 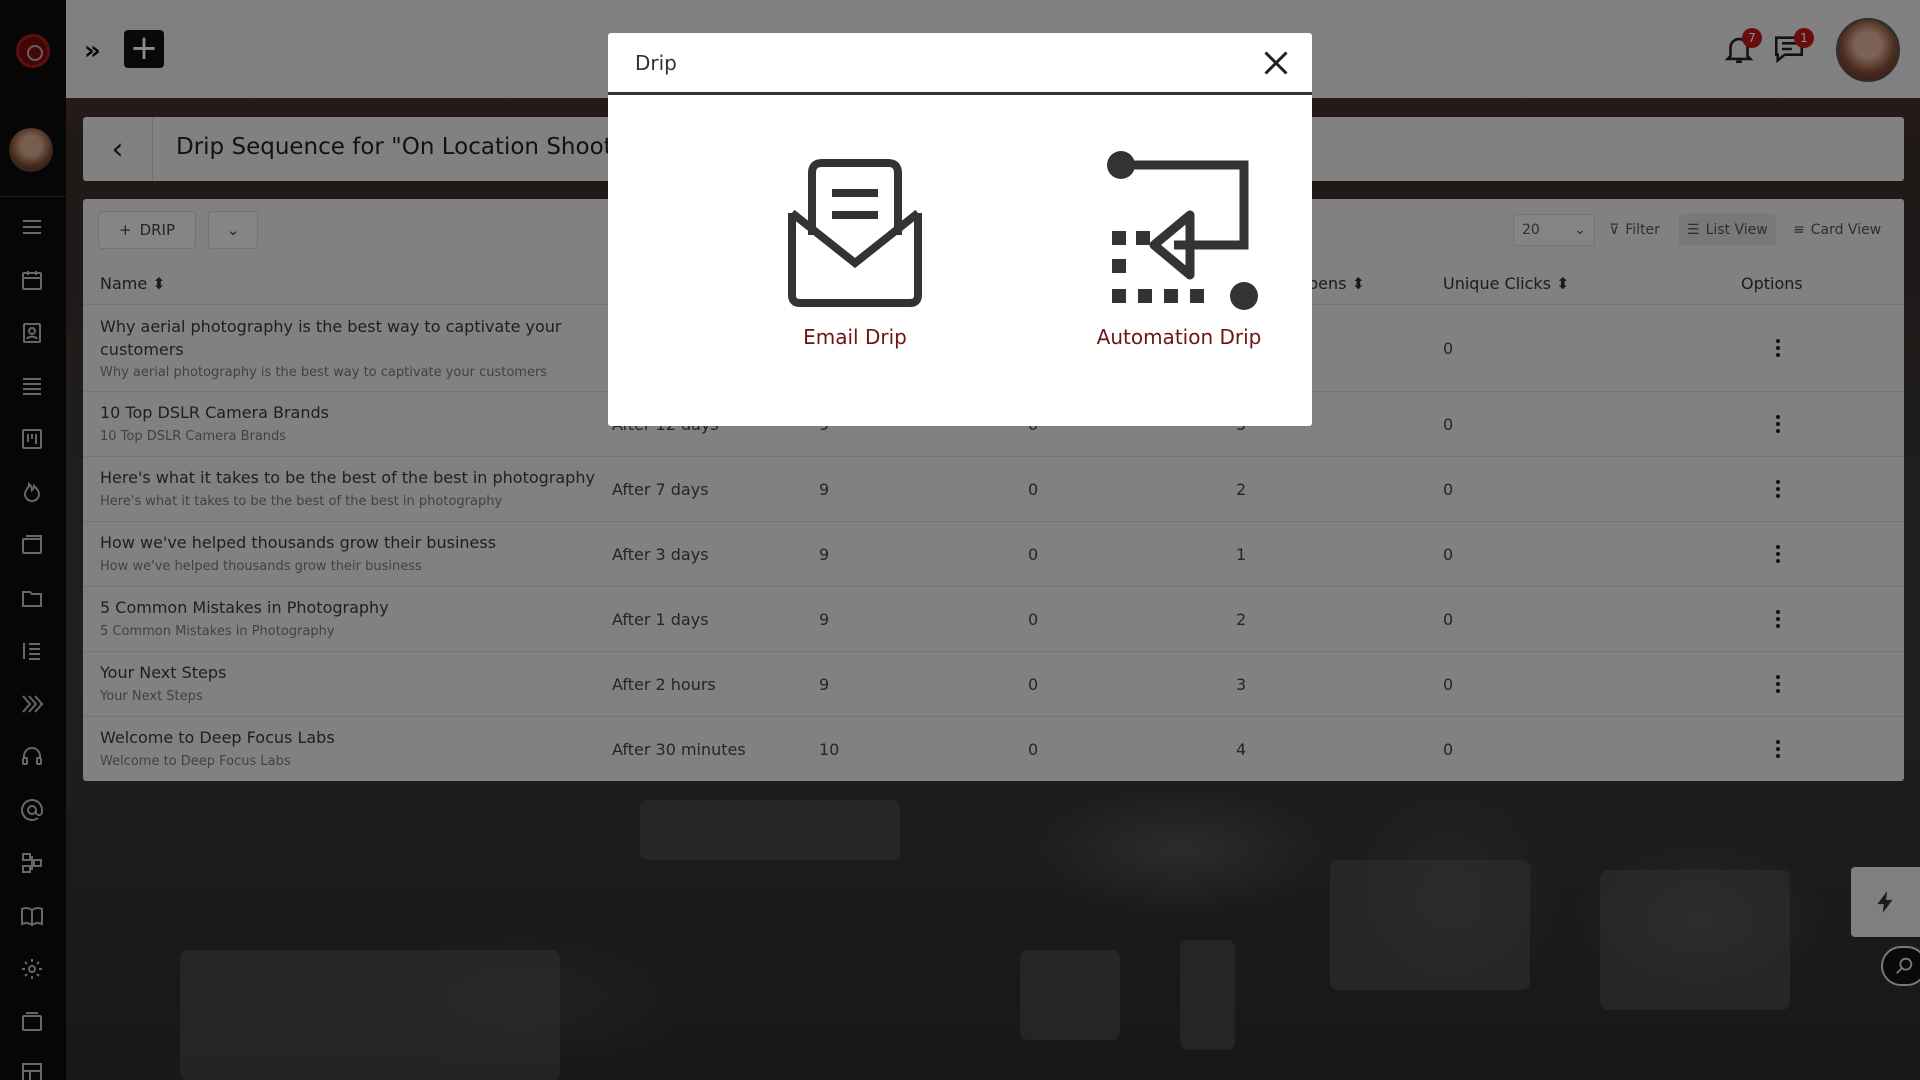 I want to click on drip-type-modal: Drip Email Drip Automation Drip, so click(x=960, y=229).